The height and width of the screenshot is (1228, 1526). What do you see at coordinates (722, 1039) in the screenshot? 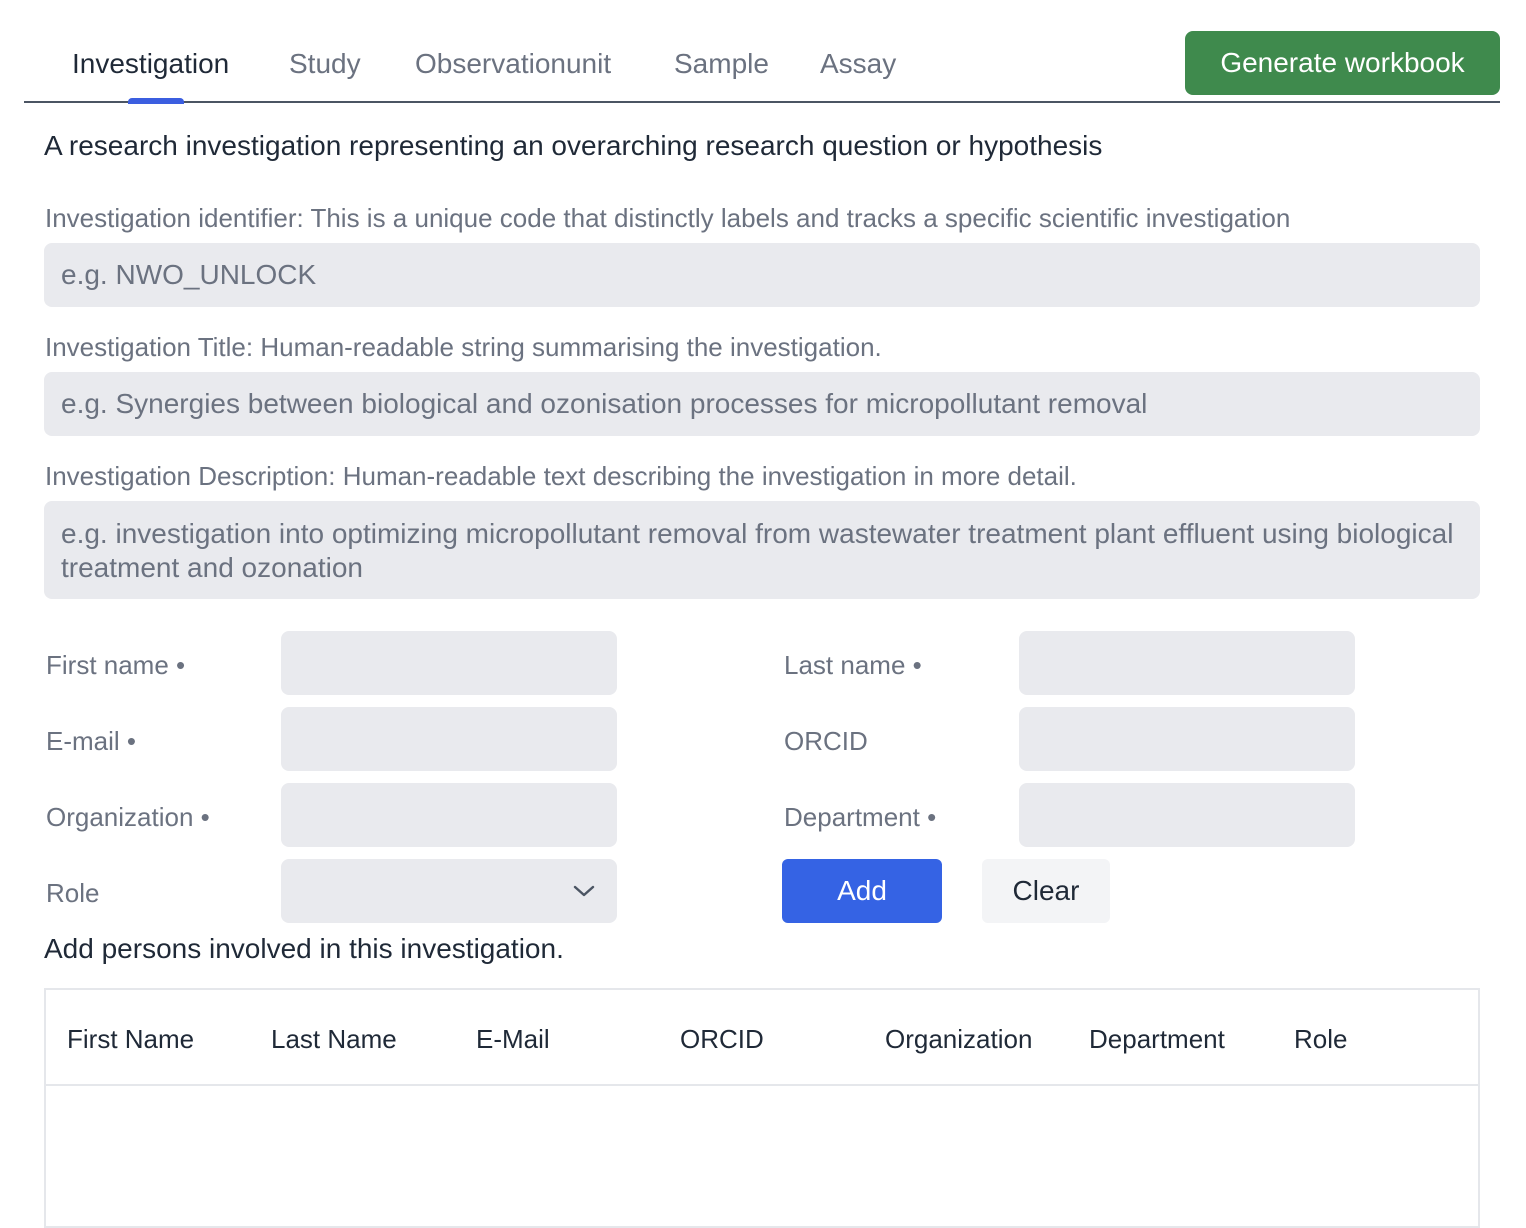
I see `column-header-orcid: ORCID` at bounding box center [722, 1039].